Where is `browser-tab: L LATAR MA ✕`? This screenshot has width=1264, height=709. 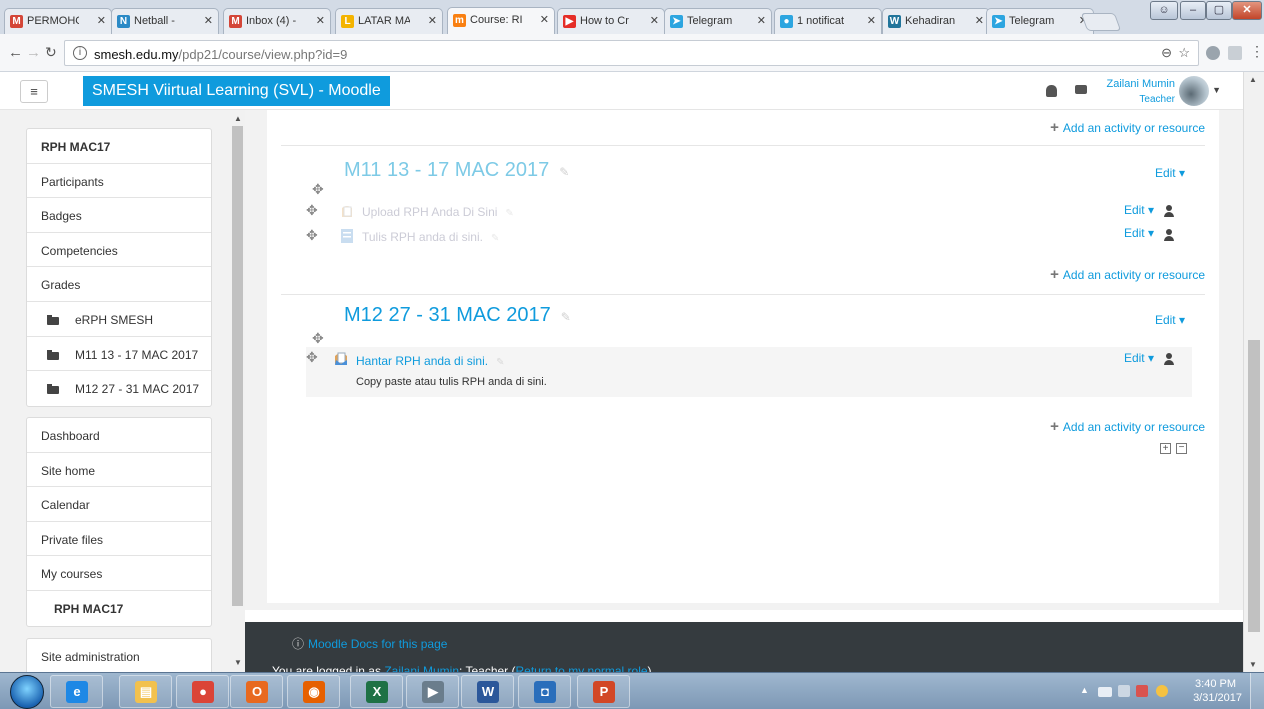 browser-tab: L LATAR MA ✕ is located at coordinates (389, 21).